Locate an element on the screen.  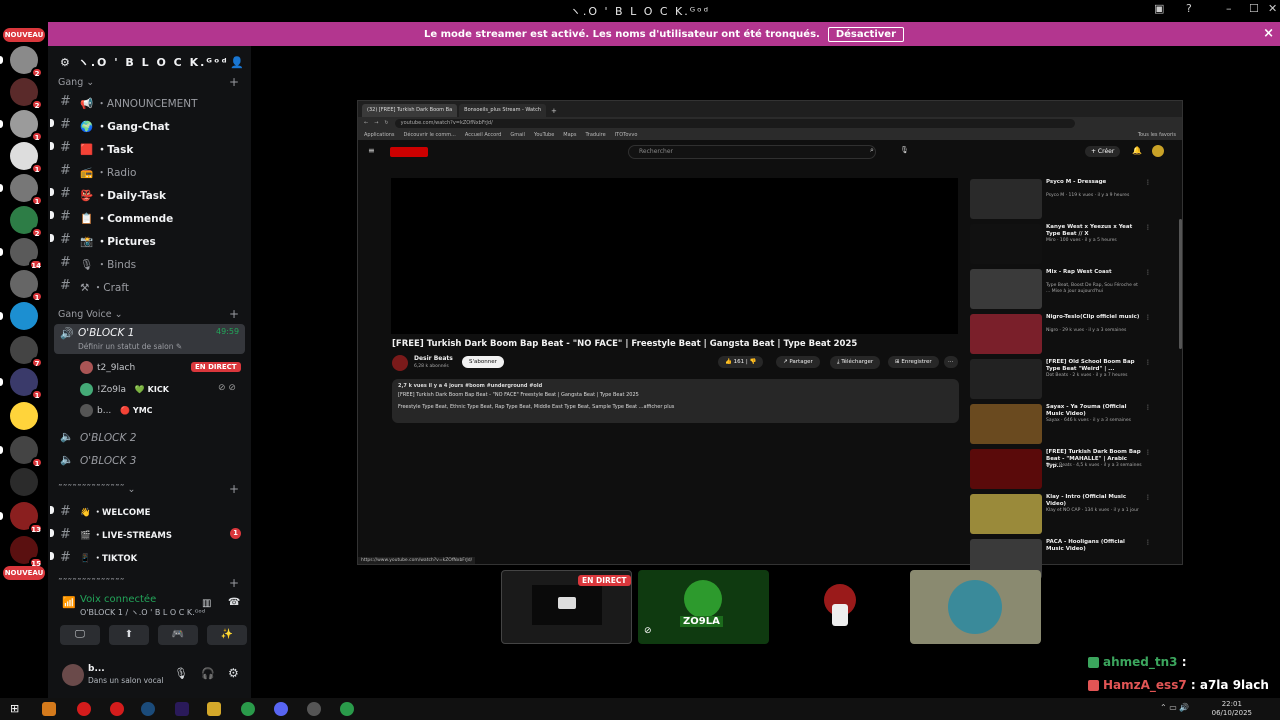
category-gang-voice: Gang Voice ⌄ + is located at coordinates (148, 314).